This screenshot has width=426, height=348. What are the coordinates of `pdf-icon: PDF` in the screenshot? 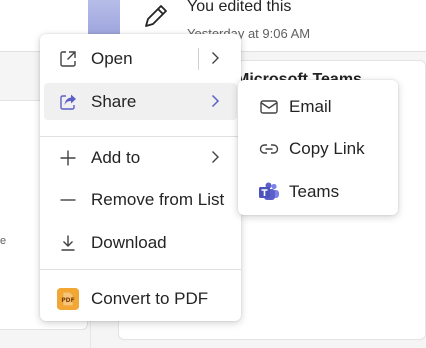 It's located at (68, 298).